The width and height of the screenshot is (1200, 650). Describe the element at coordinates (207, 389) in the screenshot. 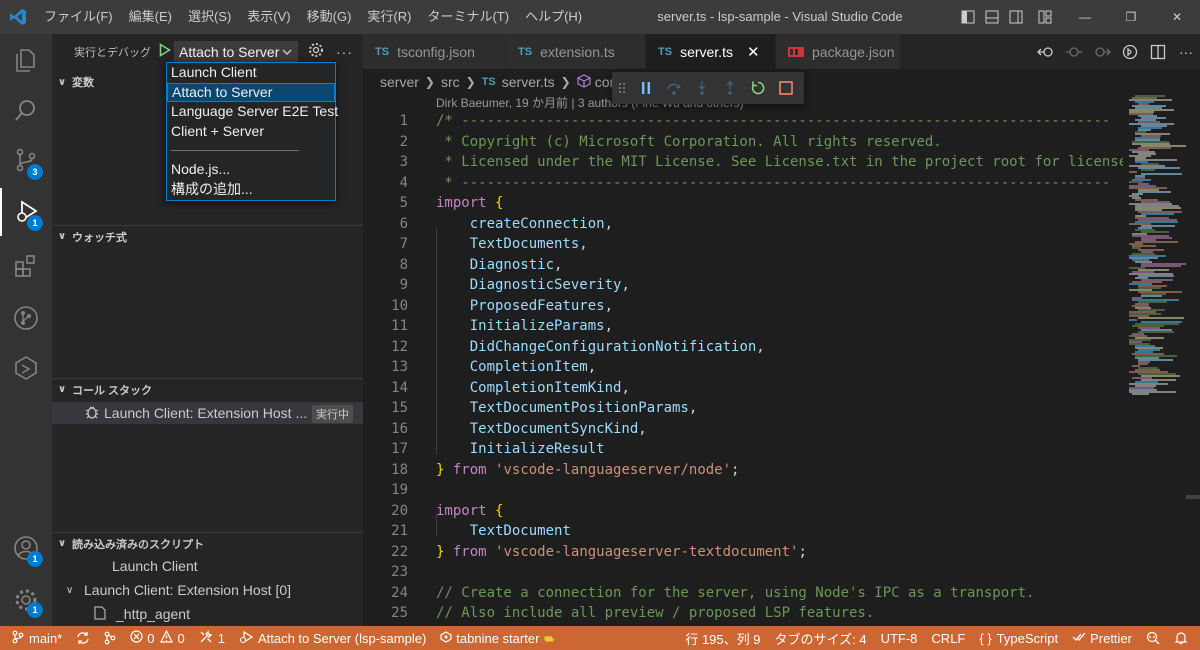

I see `callstack-section-header: ∨ コール スタック` at that location.